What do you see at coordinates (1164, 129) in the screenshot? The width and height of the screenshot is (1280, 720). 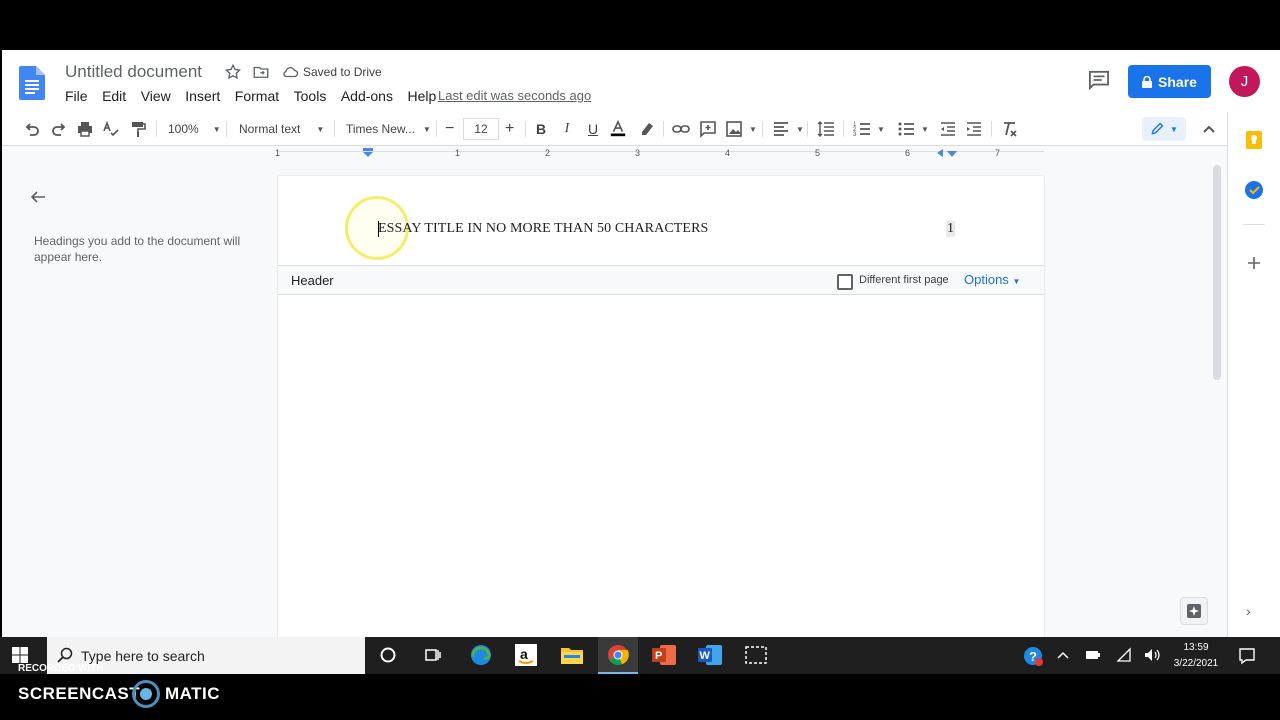 I see `editing-mode-select: ▼` at bounding box center [1164, 129].